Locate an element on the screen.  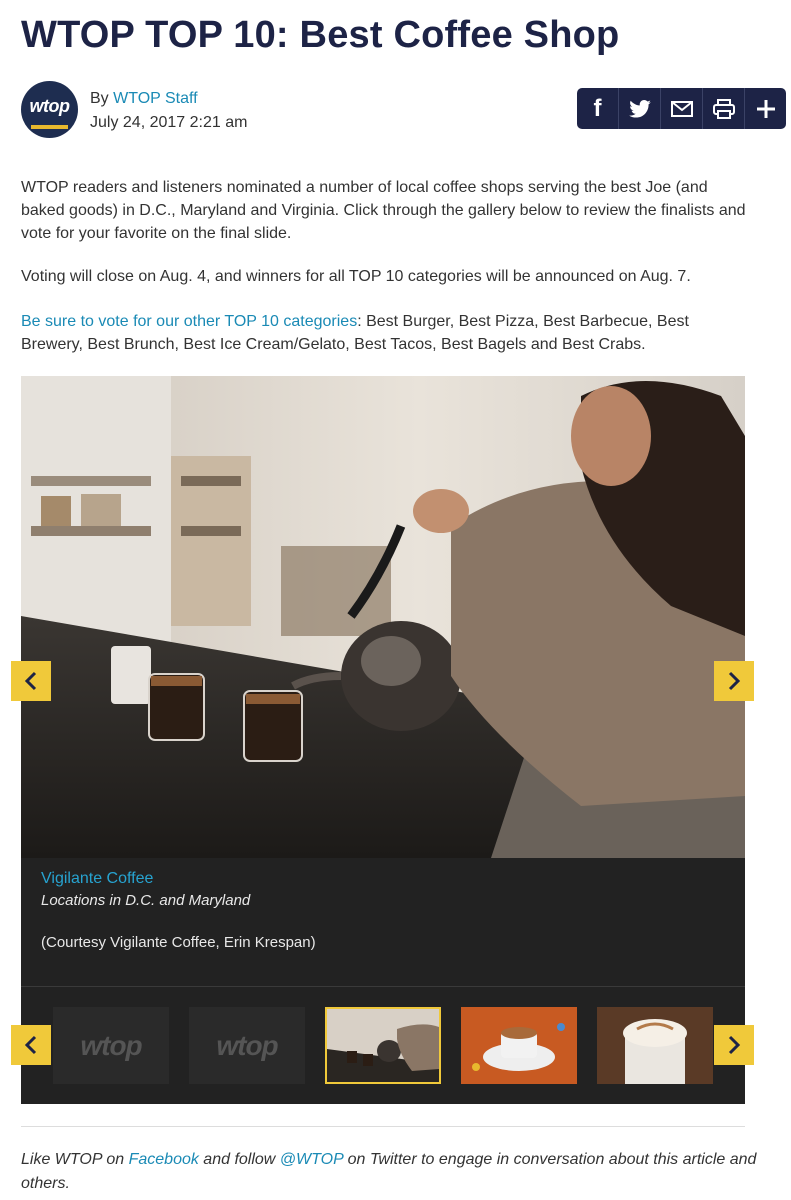
thumbnail-strip: wtop wtop is located at coordinates (383, 1045).